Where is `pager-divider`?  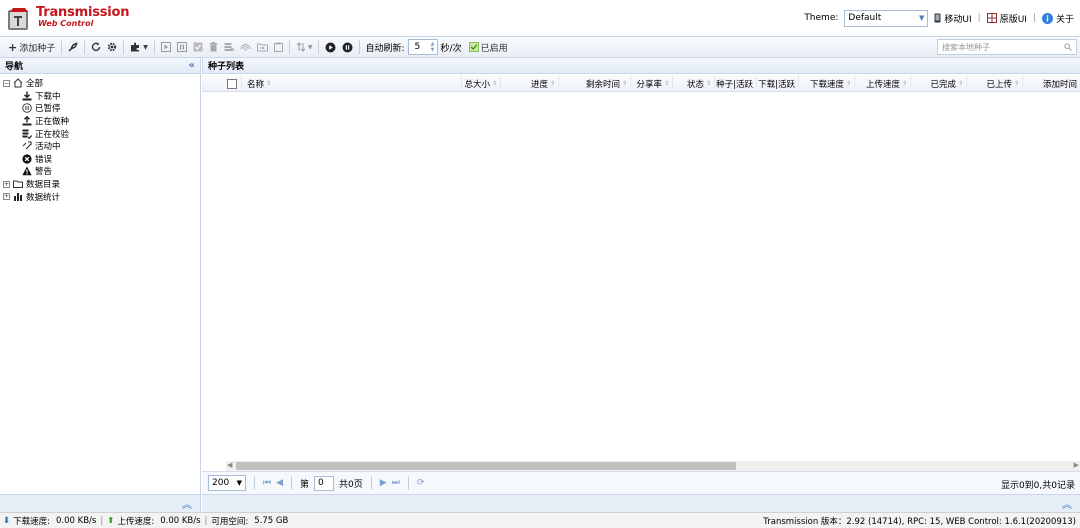 pager-divider is located at coordinates (408, 483).